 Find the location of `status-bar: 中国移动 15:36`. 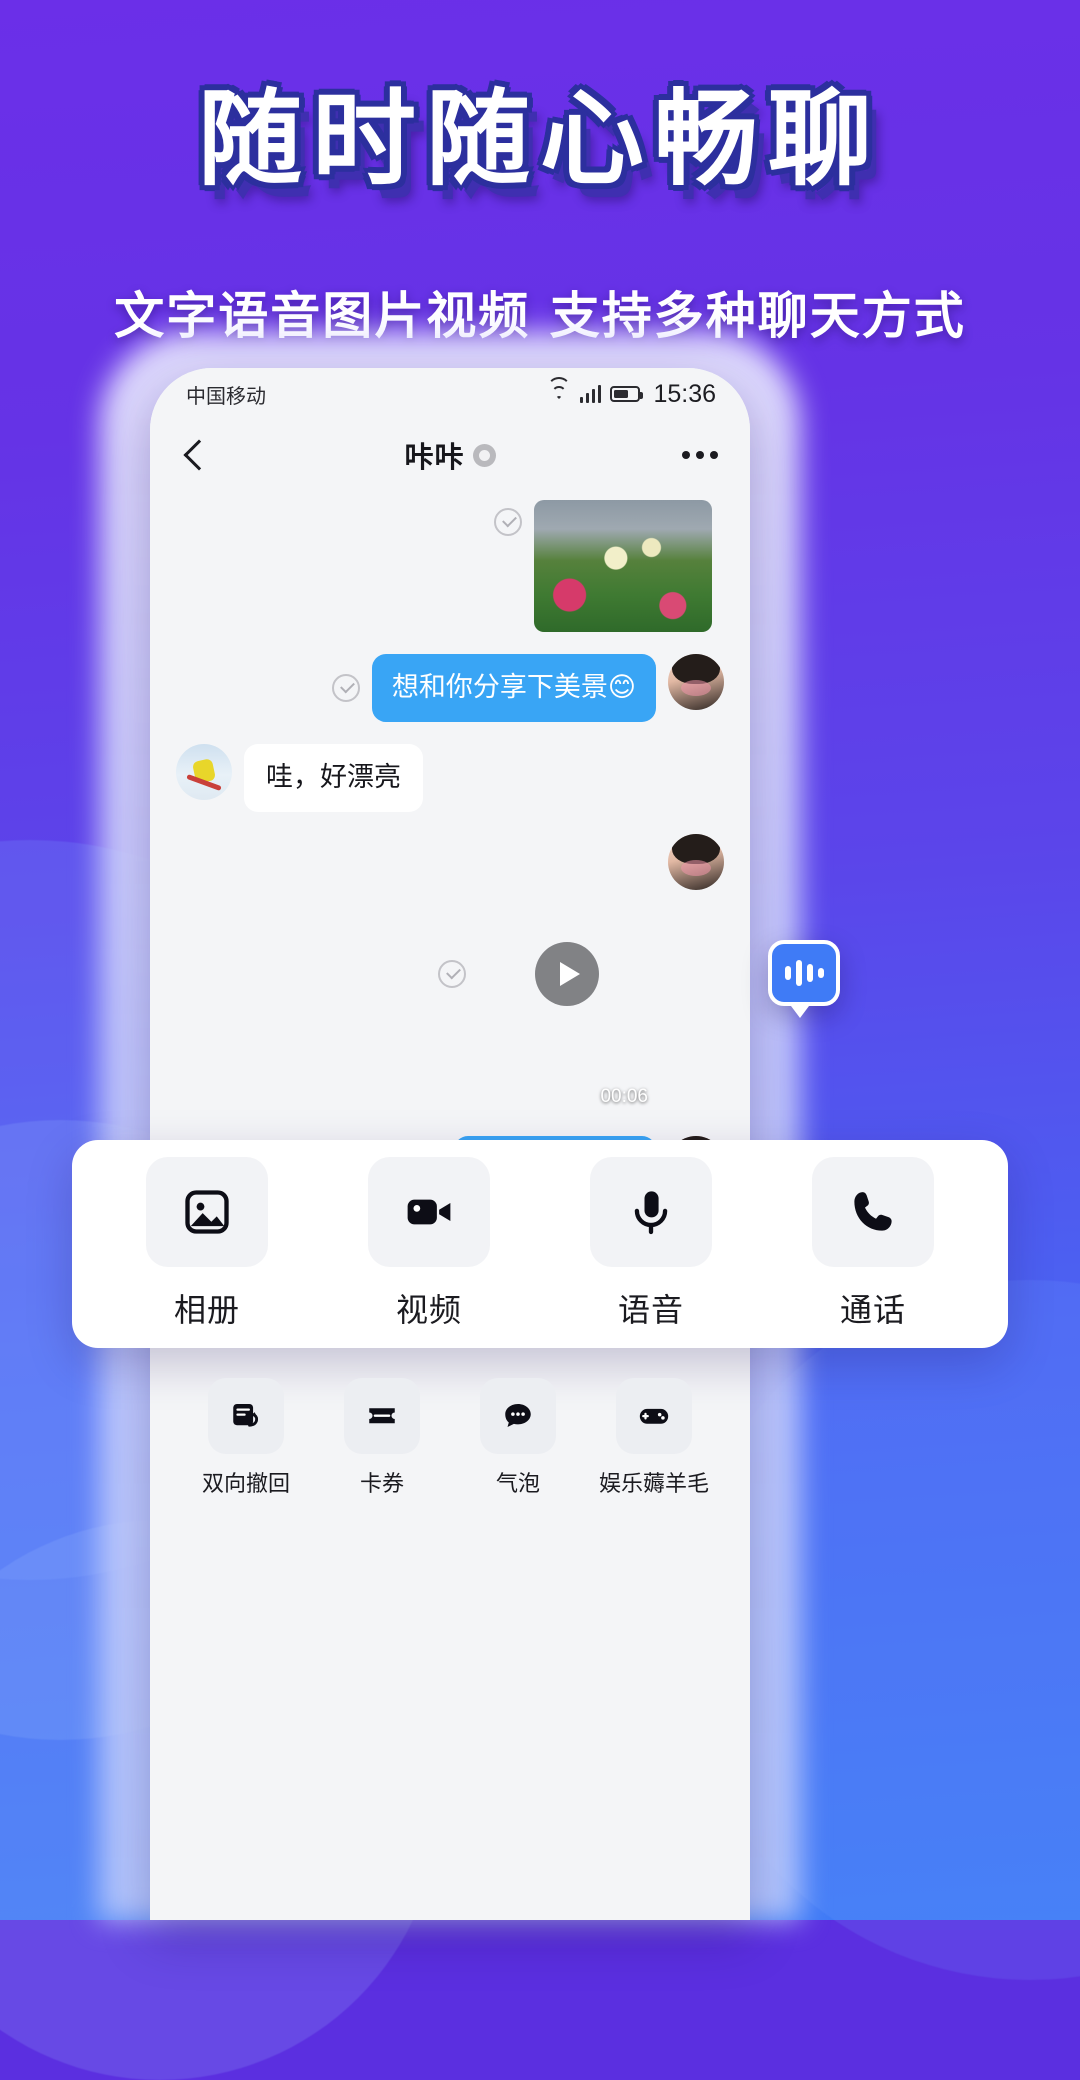

status-bar: 中国移动 15:36 is located at coordinates (450, 394).